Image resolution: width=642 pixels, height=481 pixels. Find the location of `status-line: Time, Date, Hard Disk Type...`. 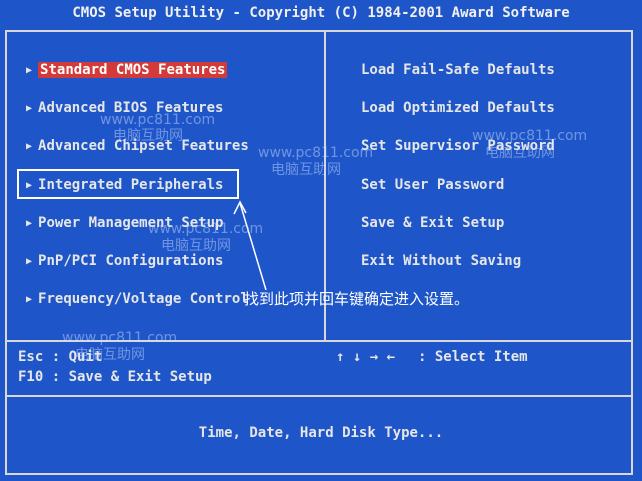

status-line: Time, Date, Hard Disk Type... is located at coordinates (321, 433).